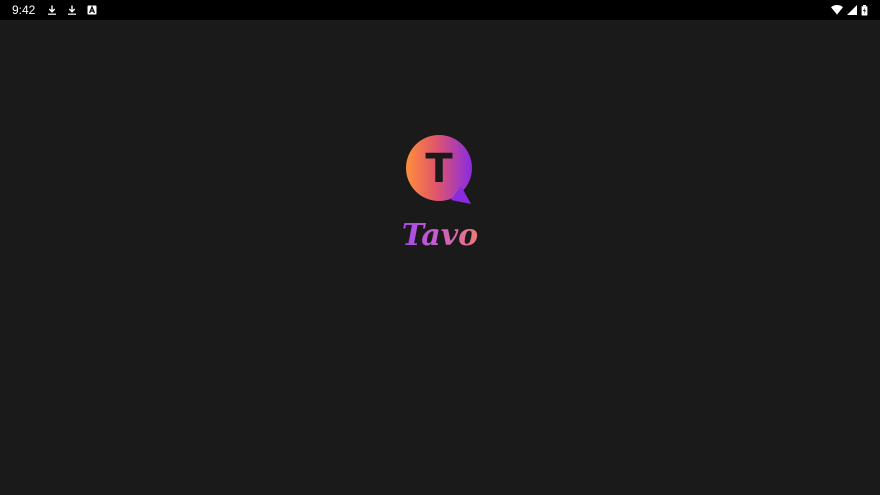 This screenshot has height=495, width=880. I want to click on app-name: Tavo, so click(440, 236).